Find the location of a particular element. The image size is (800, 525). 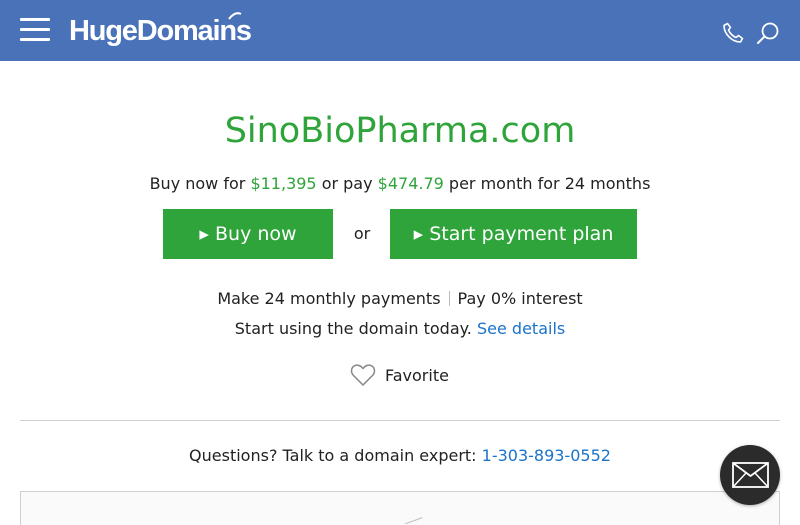

phone-icon is located at coordinates (733, 33).